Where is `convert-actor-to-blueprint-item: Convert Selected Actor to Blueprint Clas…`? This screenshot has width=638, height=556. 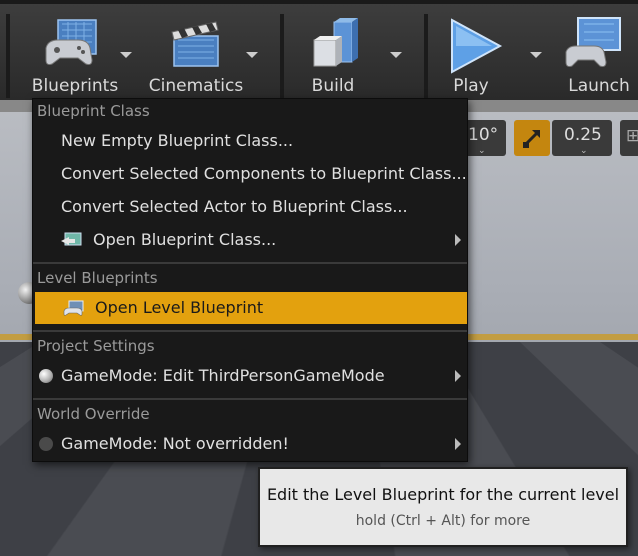 convert-actor-to-blueprint-item: Convert Selected Actor to Blueprint Clas… is located at coordinates (250, 207).